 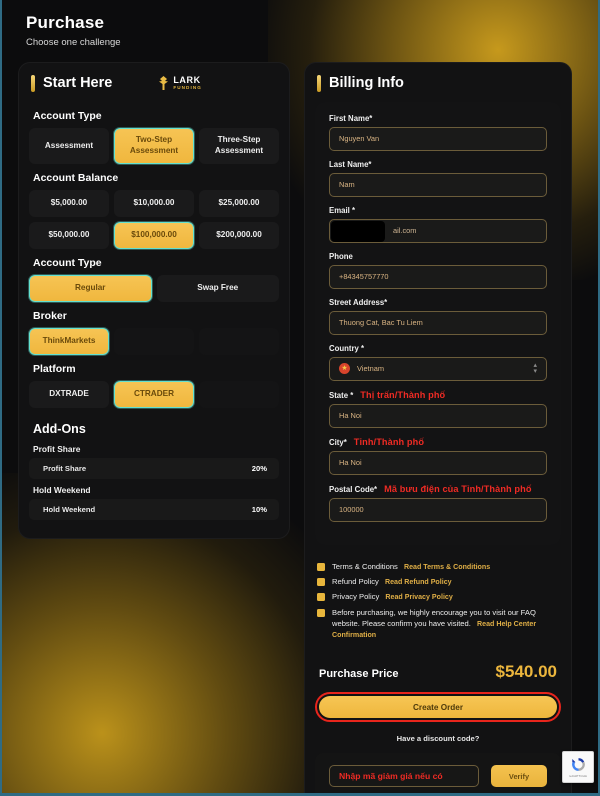 I want to click on balance-5000: $5,000.00, so click(x=69, y=203).